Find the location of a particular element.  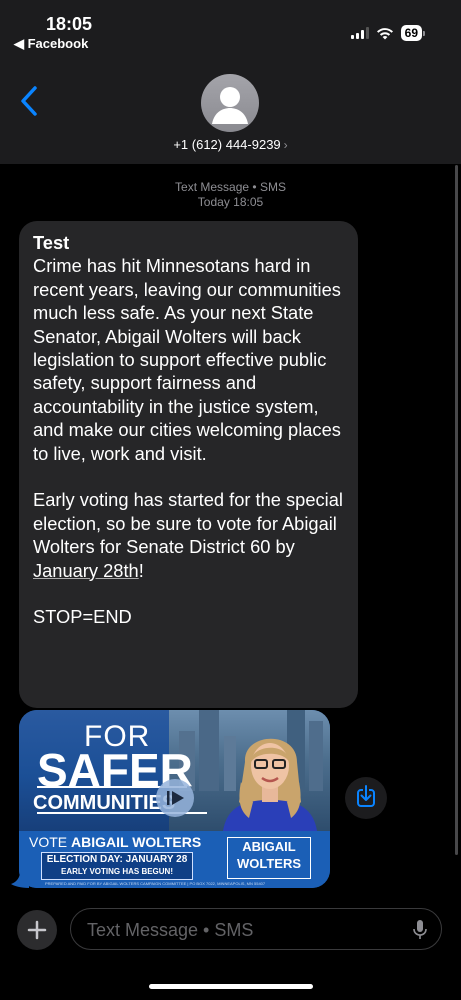

system-icons: 69 is located at coordinates (387, 33).